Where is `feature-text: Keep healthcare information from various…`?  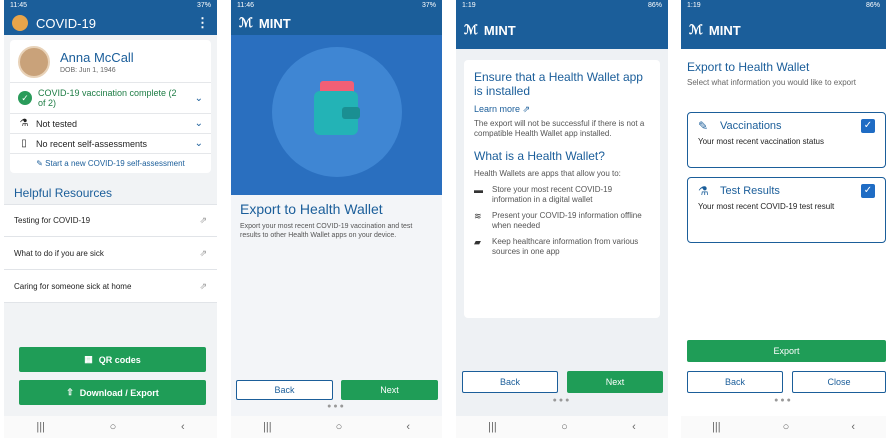
feature-text: Keep healthcare information from various… is located at coordinates (565, 246).